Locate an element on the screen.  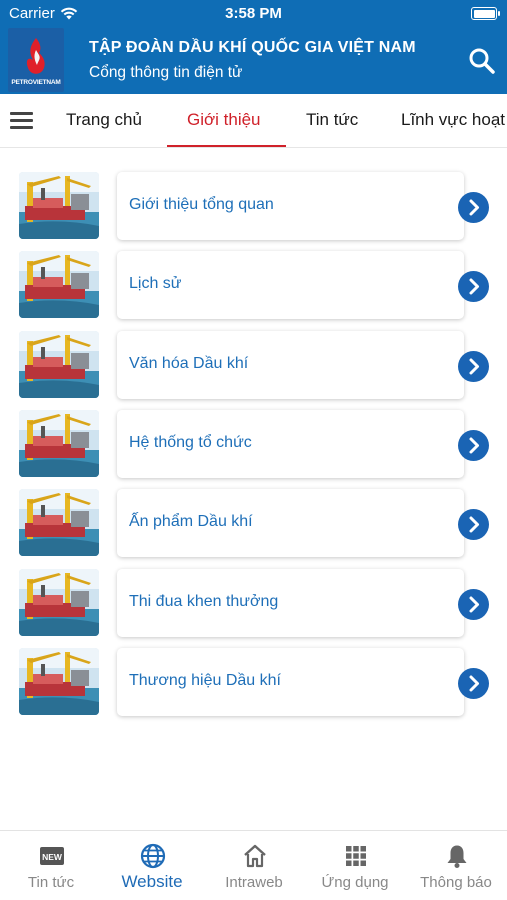
bottom-tab-intraweb: Intraweb is located at coordinates (254, 865).